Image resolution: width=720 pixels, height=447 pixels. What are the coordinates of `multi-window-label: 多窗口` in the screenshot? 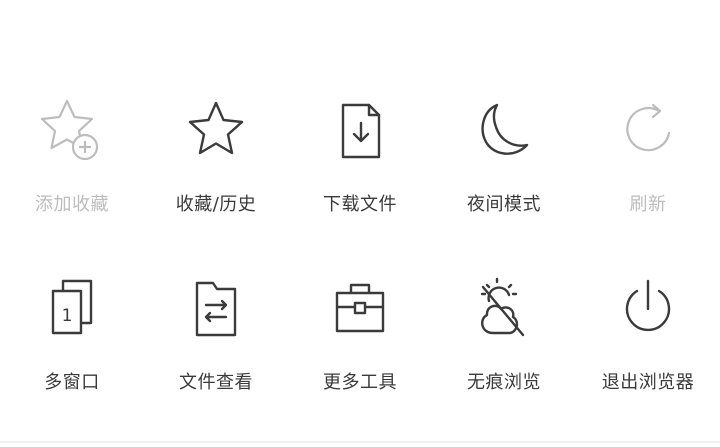 It's located at (72, 382).